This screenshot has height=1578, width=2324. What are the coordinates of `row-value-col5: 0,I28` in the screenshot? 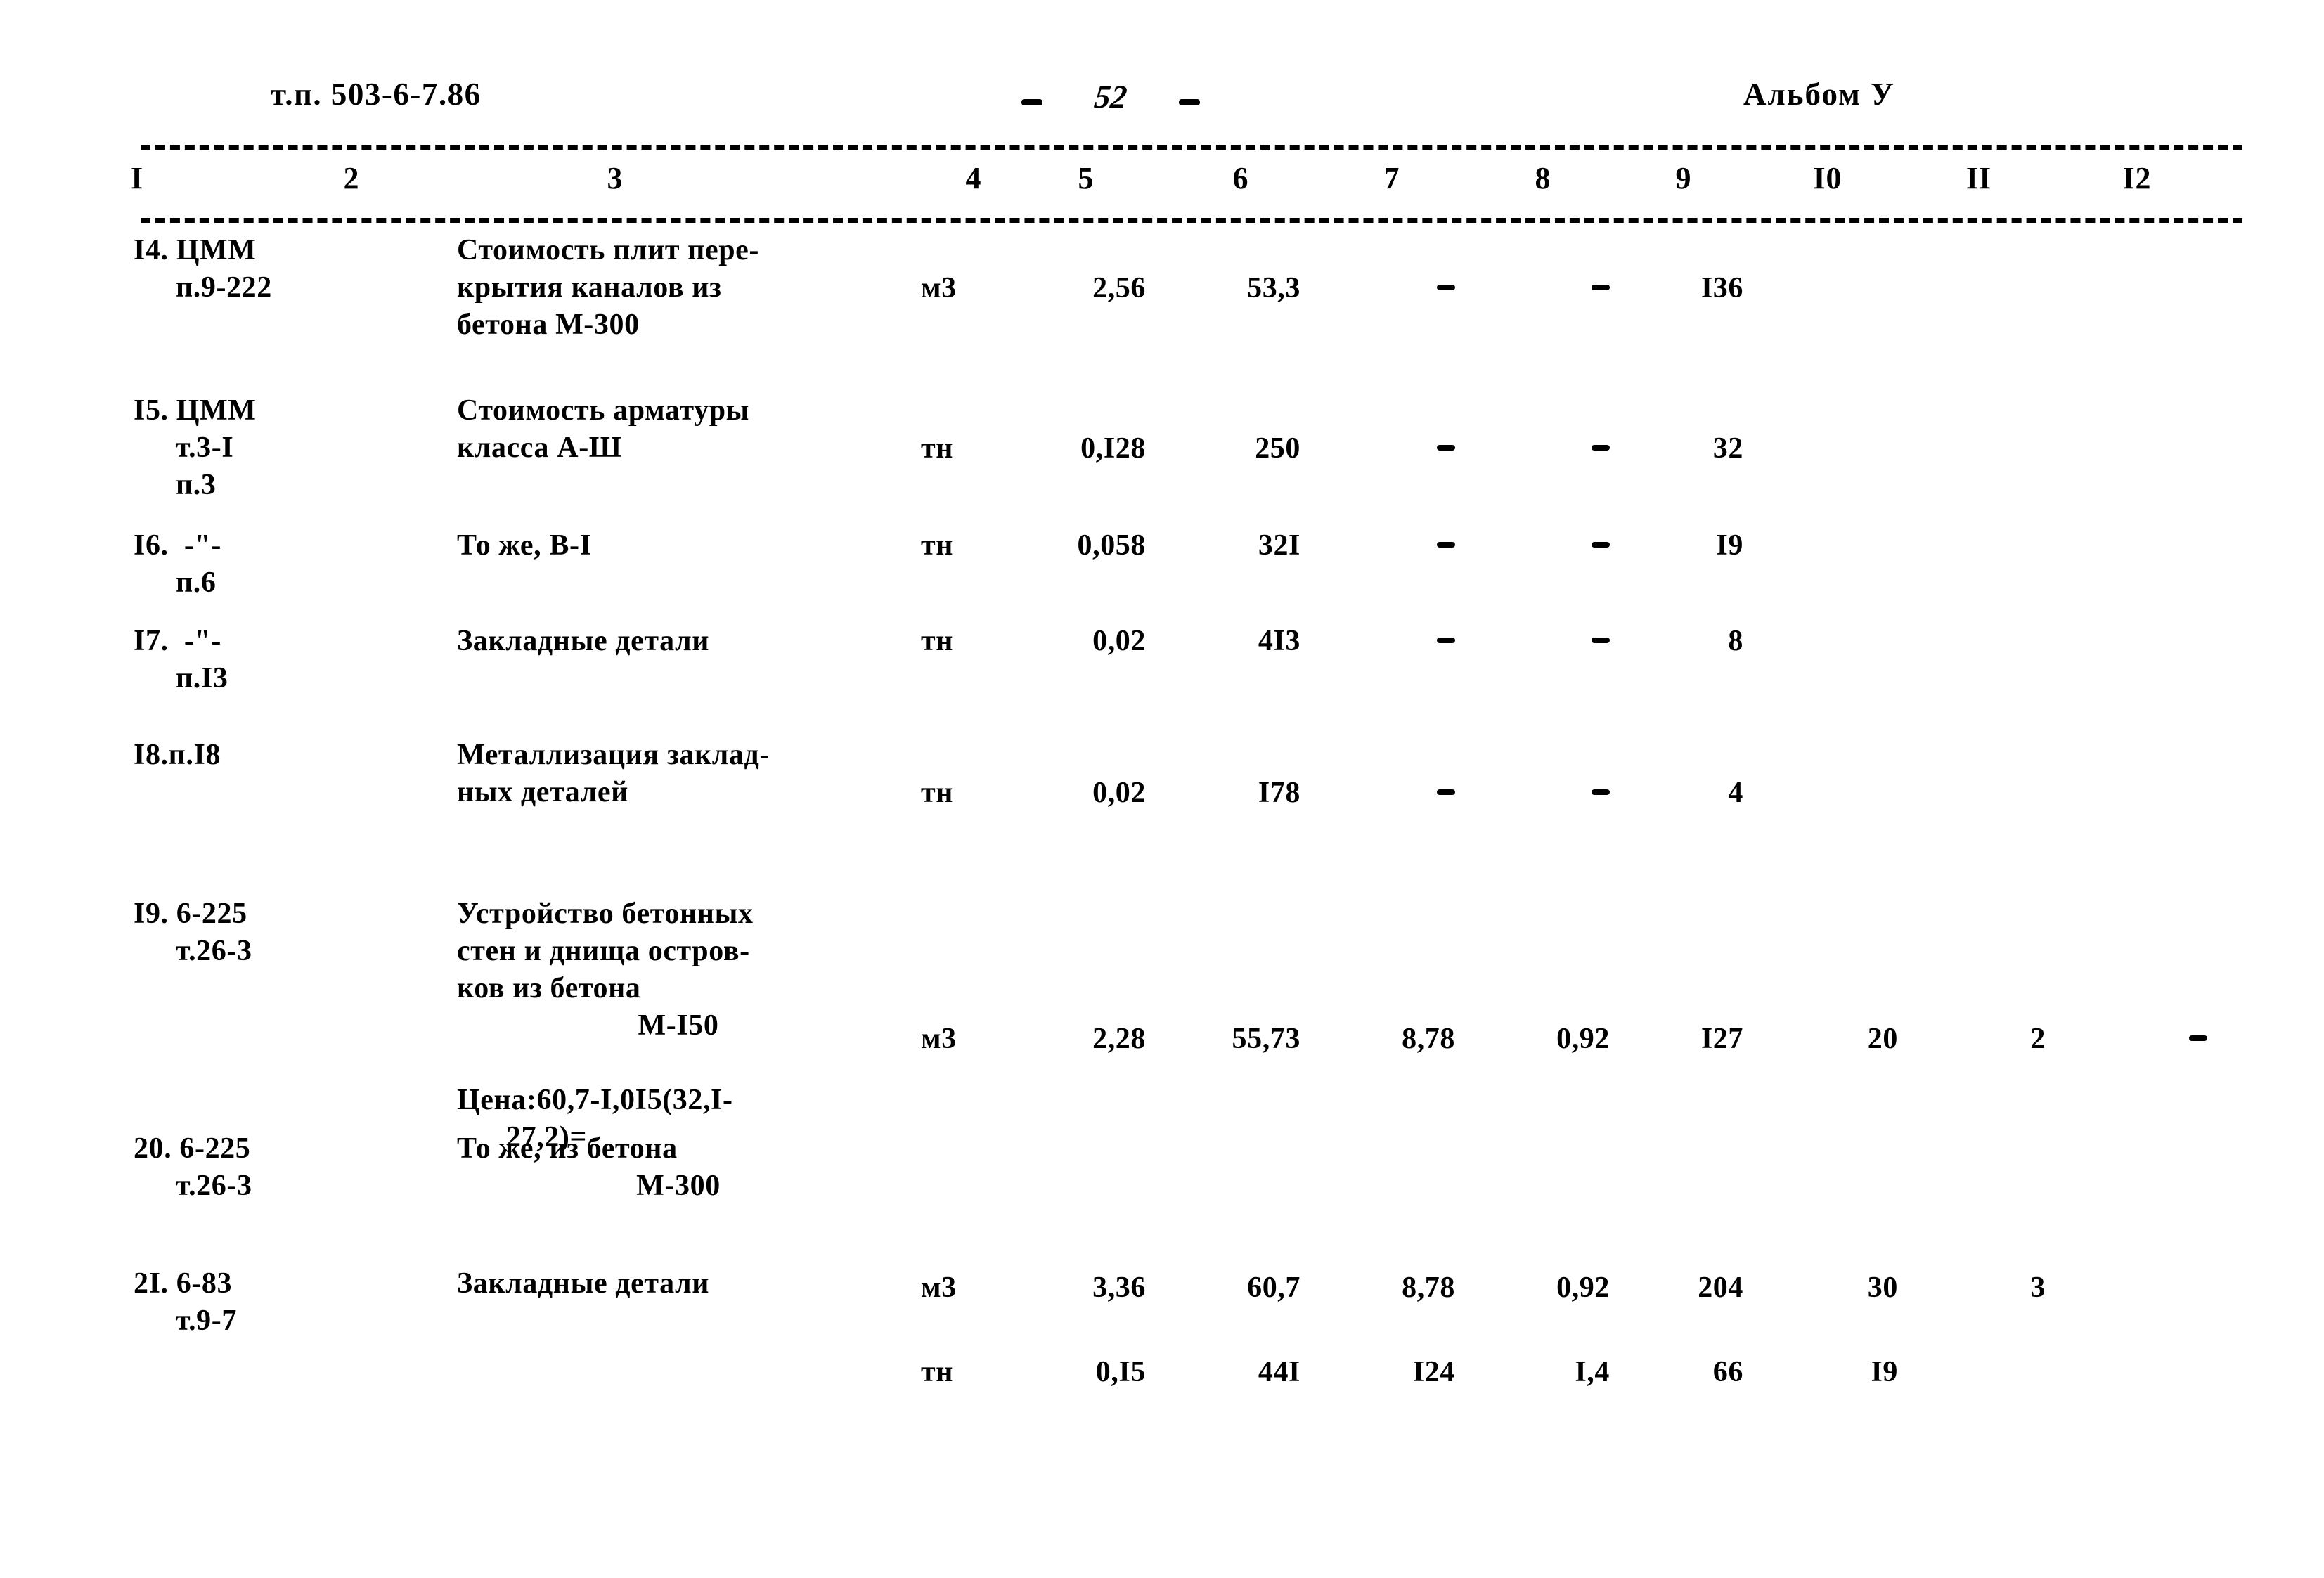 It's located at (1113, 448).